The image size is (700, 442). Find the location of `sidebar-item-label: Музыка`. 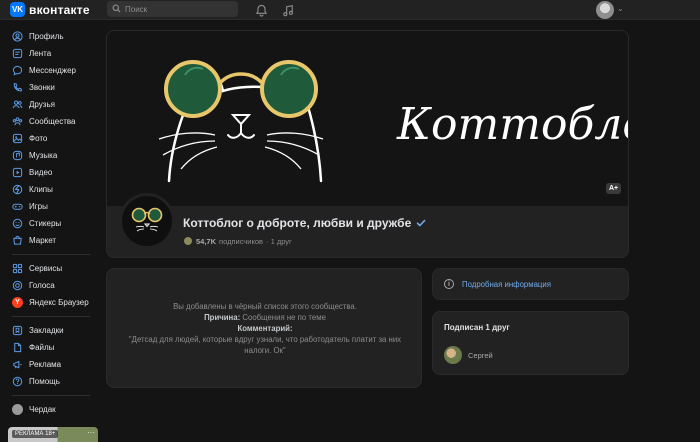

sidebar-item-label: Музыка is located at coordinates (43, 155).